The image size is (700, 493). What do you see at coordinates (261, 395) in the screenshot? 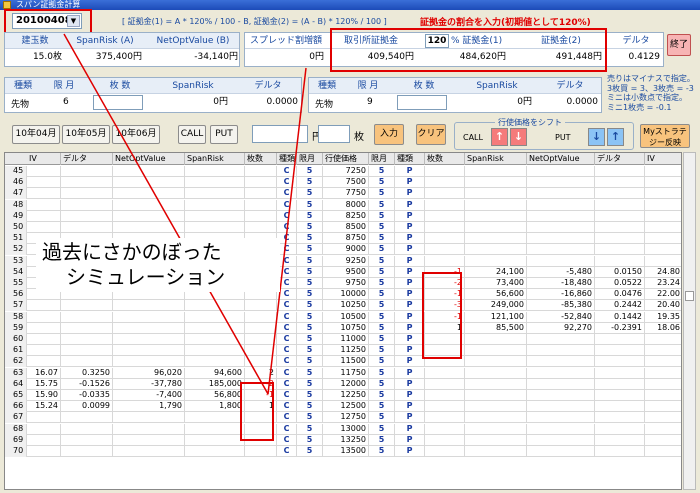
I see `cell-cl: -1` at bounding box center [261, 395].